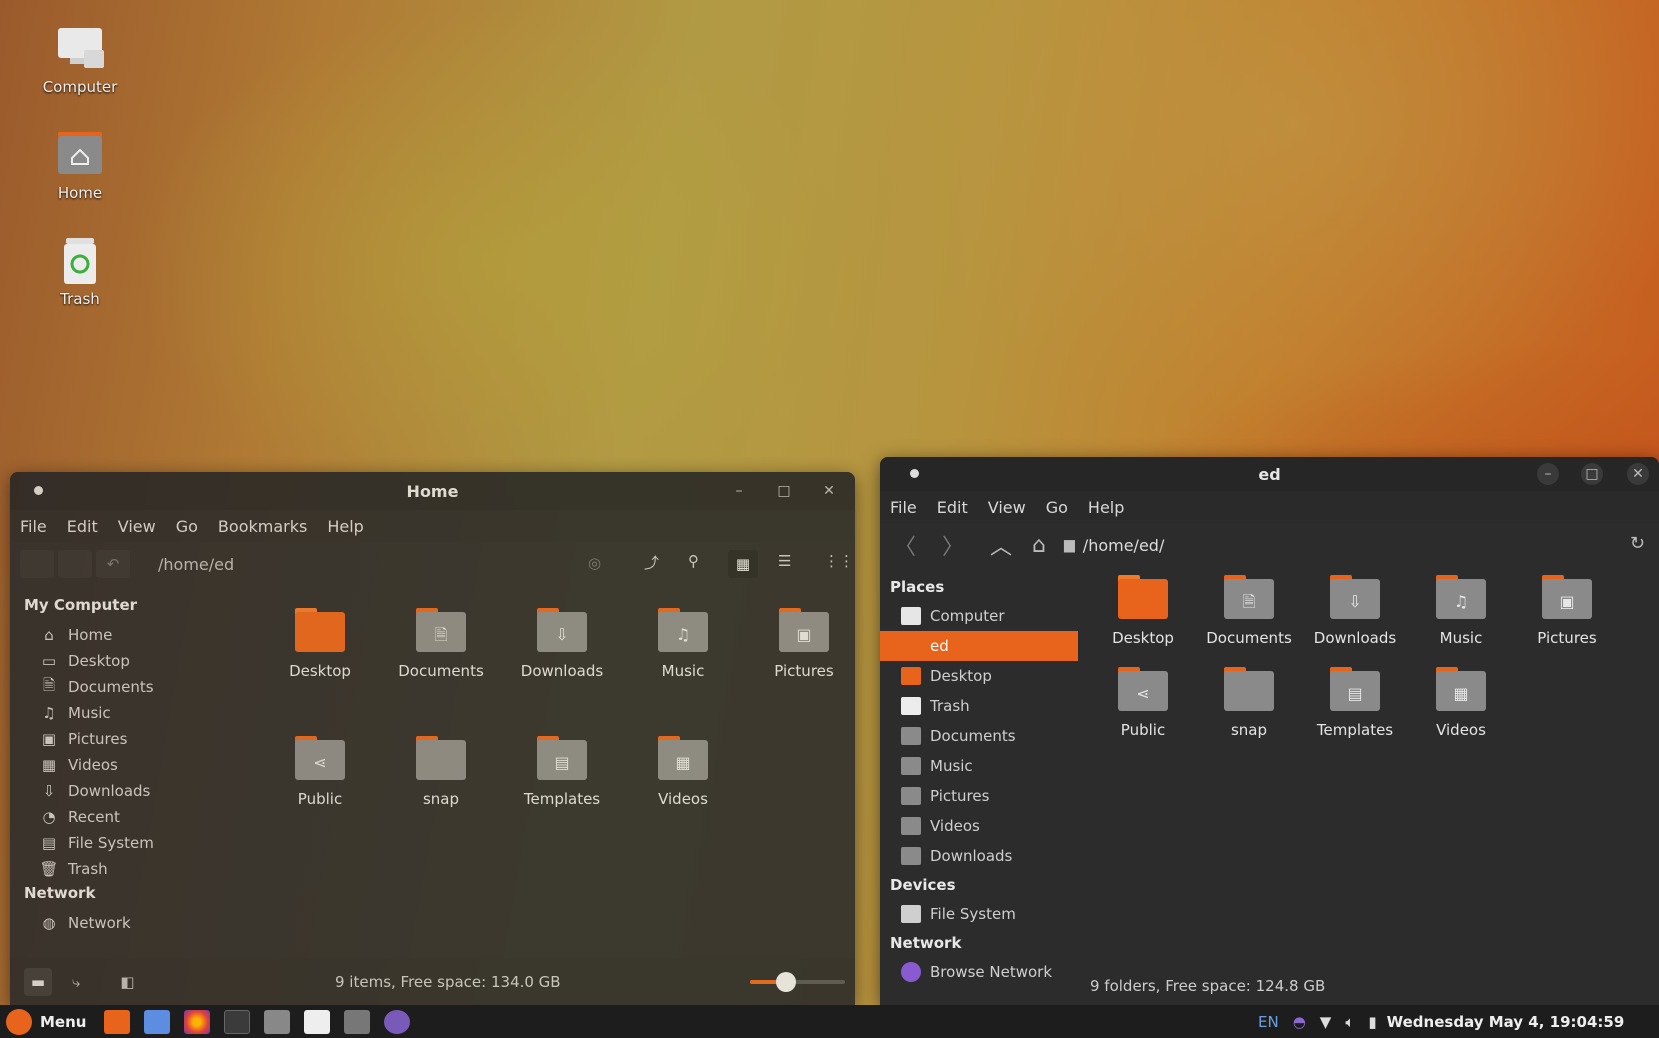 The height and width of the screenshot is (1038, 1659). What do you see at coordinates (1124, 545) in the screenshot?
I see `location-bar: /home/ed/` at bounding box center [1124, 545].